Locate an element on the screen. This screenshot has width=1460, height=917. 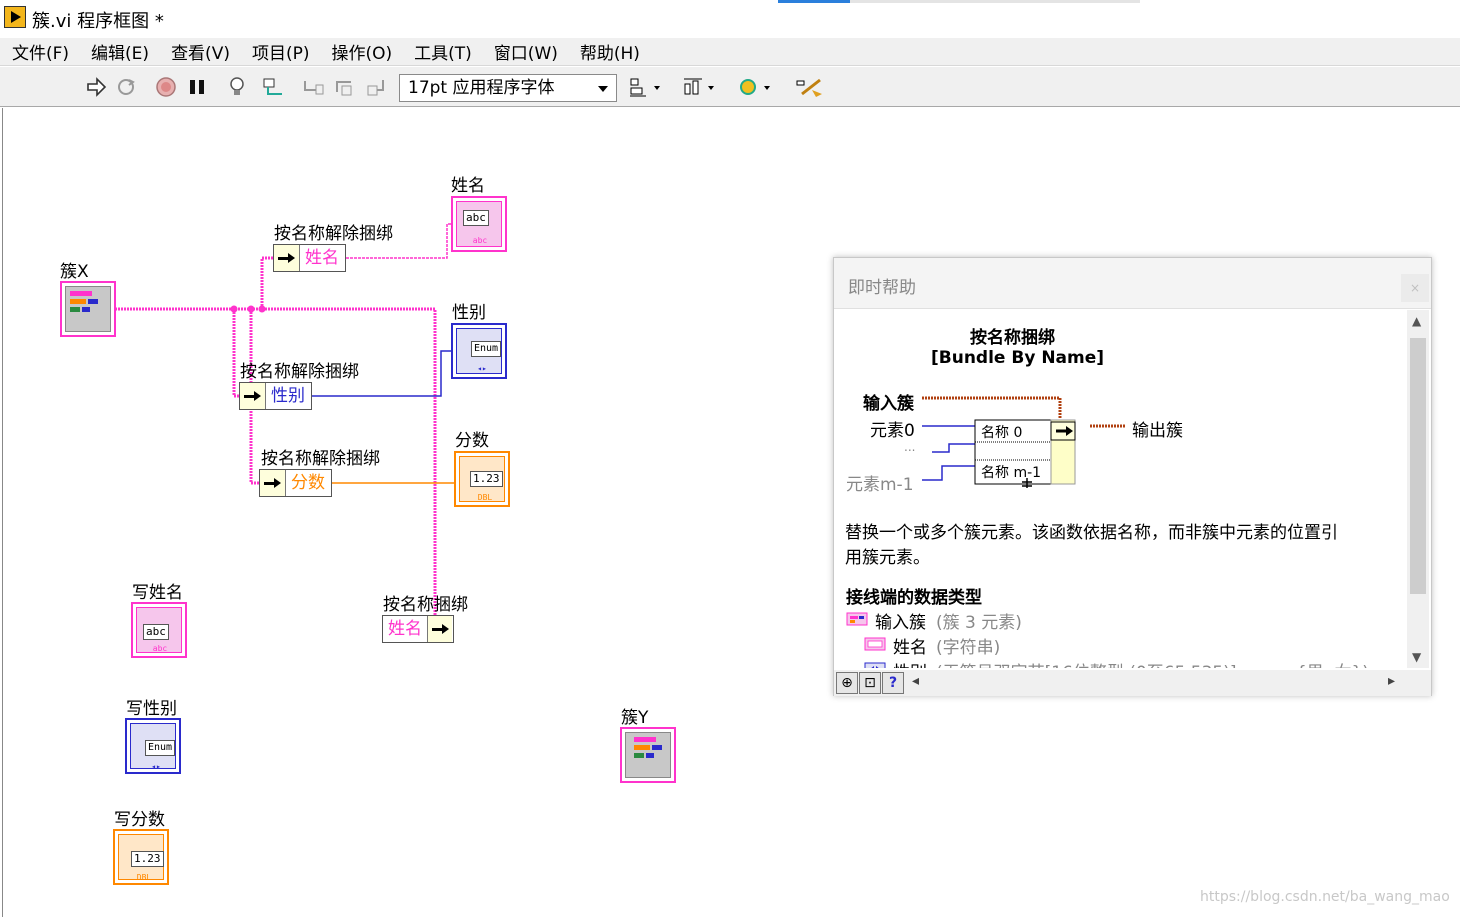
box-name-0: 名称 0 is located at coordinates (1002, 433).